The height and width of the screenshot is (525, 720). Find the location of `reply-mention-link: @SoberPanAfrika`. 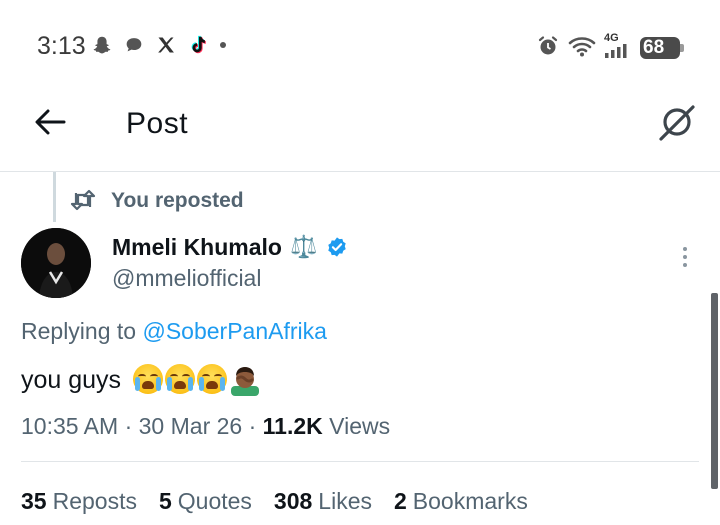

reply-mention-link: @SoberPanAfrika is located at coordinates (234, 331).